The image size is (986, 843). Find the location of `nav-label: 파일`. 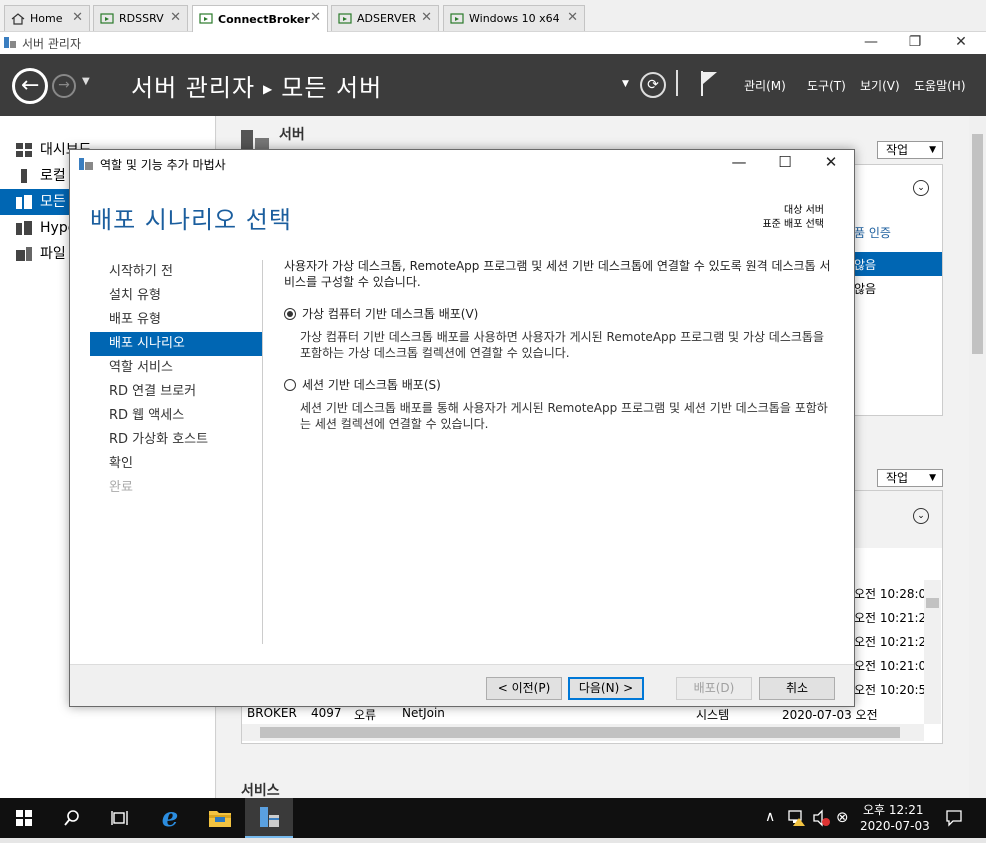

nav-label: 파일 is located at coordinates (53, 254).